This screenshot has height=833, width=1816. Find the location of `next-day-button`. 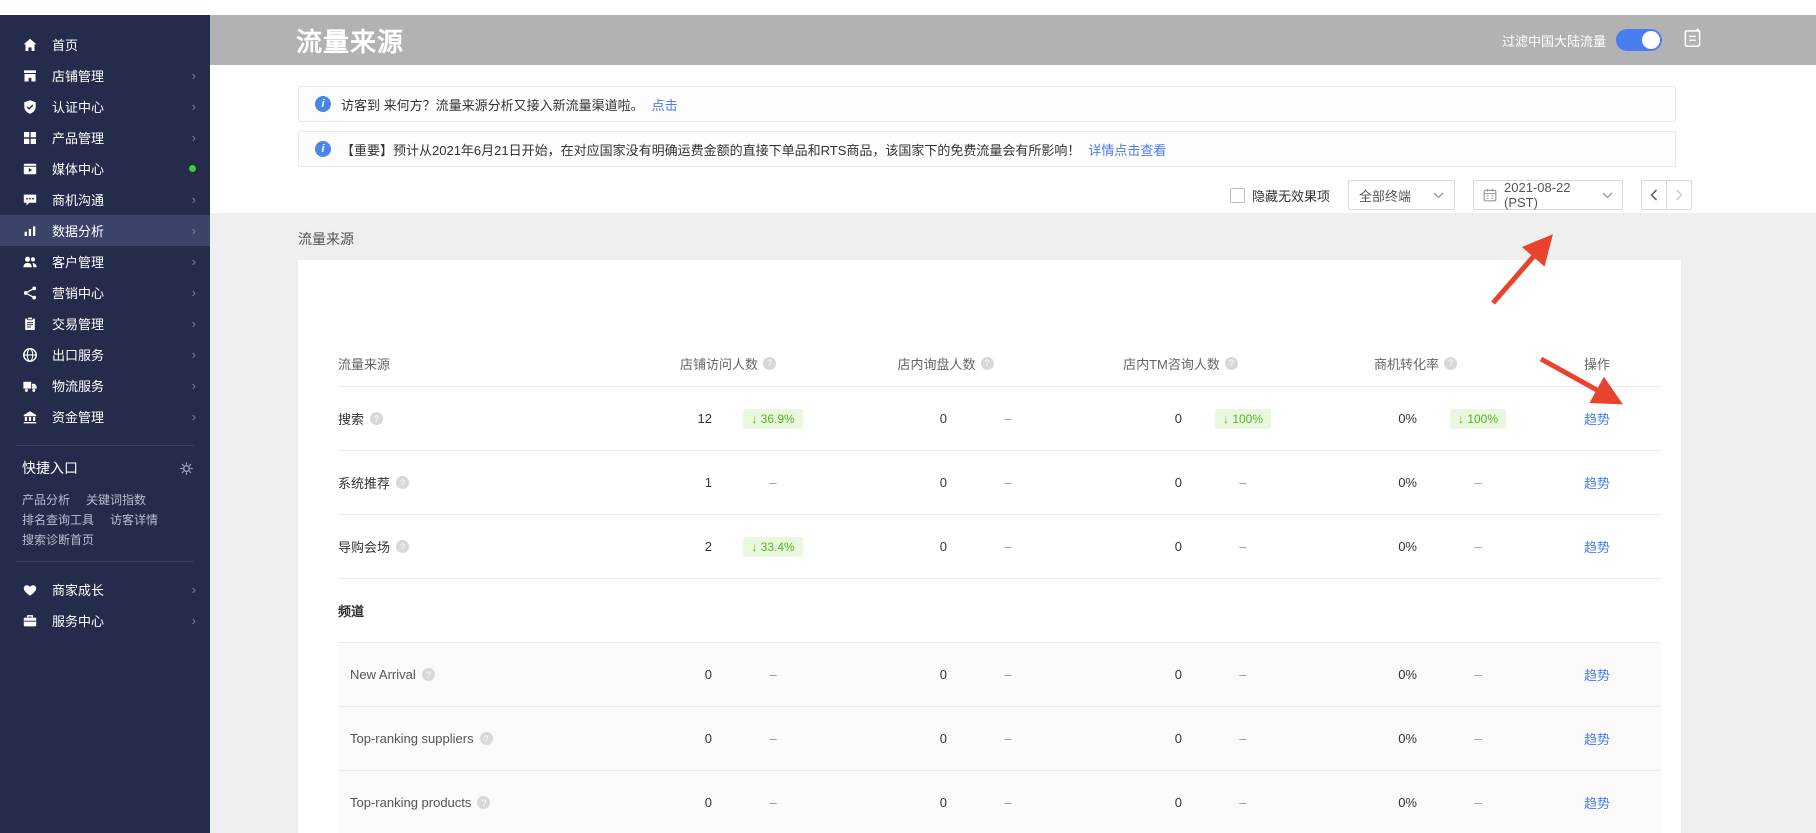

next-day-button is located at coordinates (1679, 195).